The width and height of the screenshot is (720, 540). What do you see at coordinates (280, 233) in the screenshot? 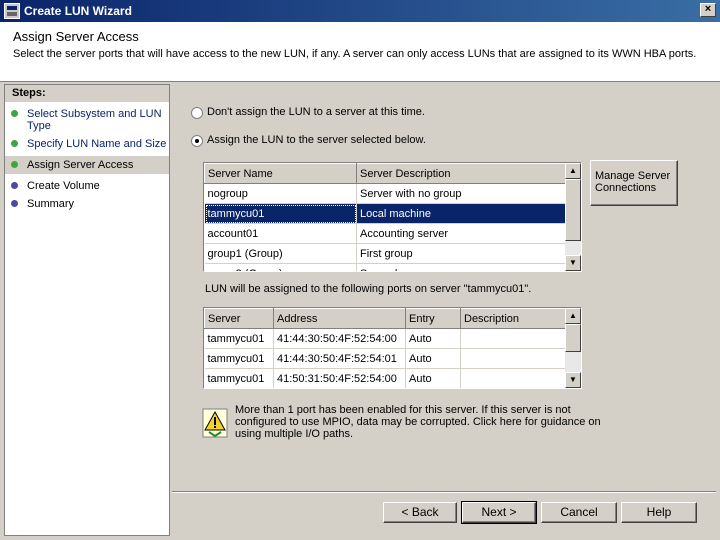
I see `server-name-cell: account01` at bounding box center [280, 233].